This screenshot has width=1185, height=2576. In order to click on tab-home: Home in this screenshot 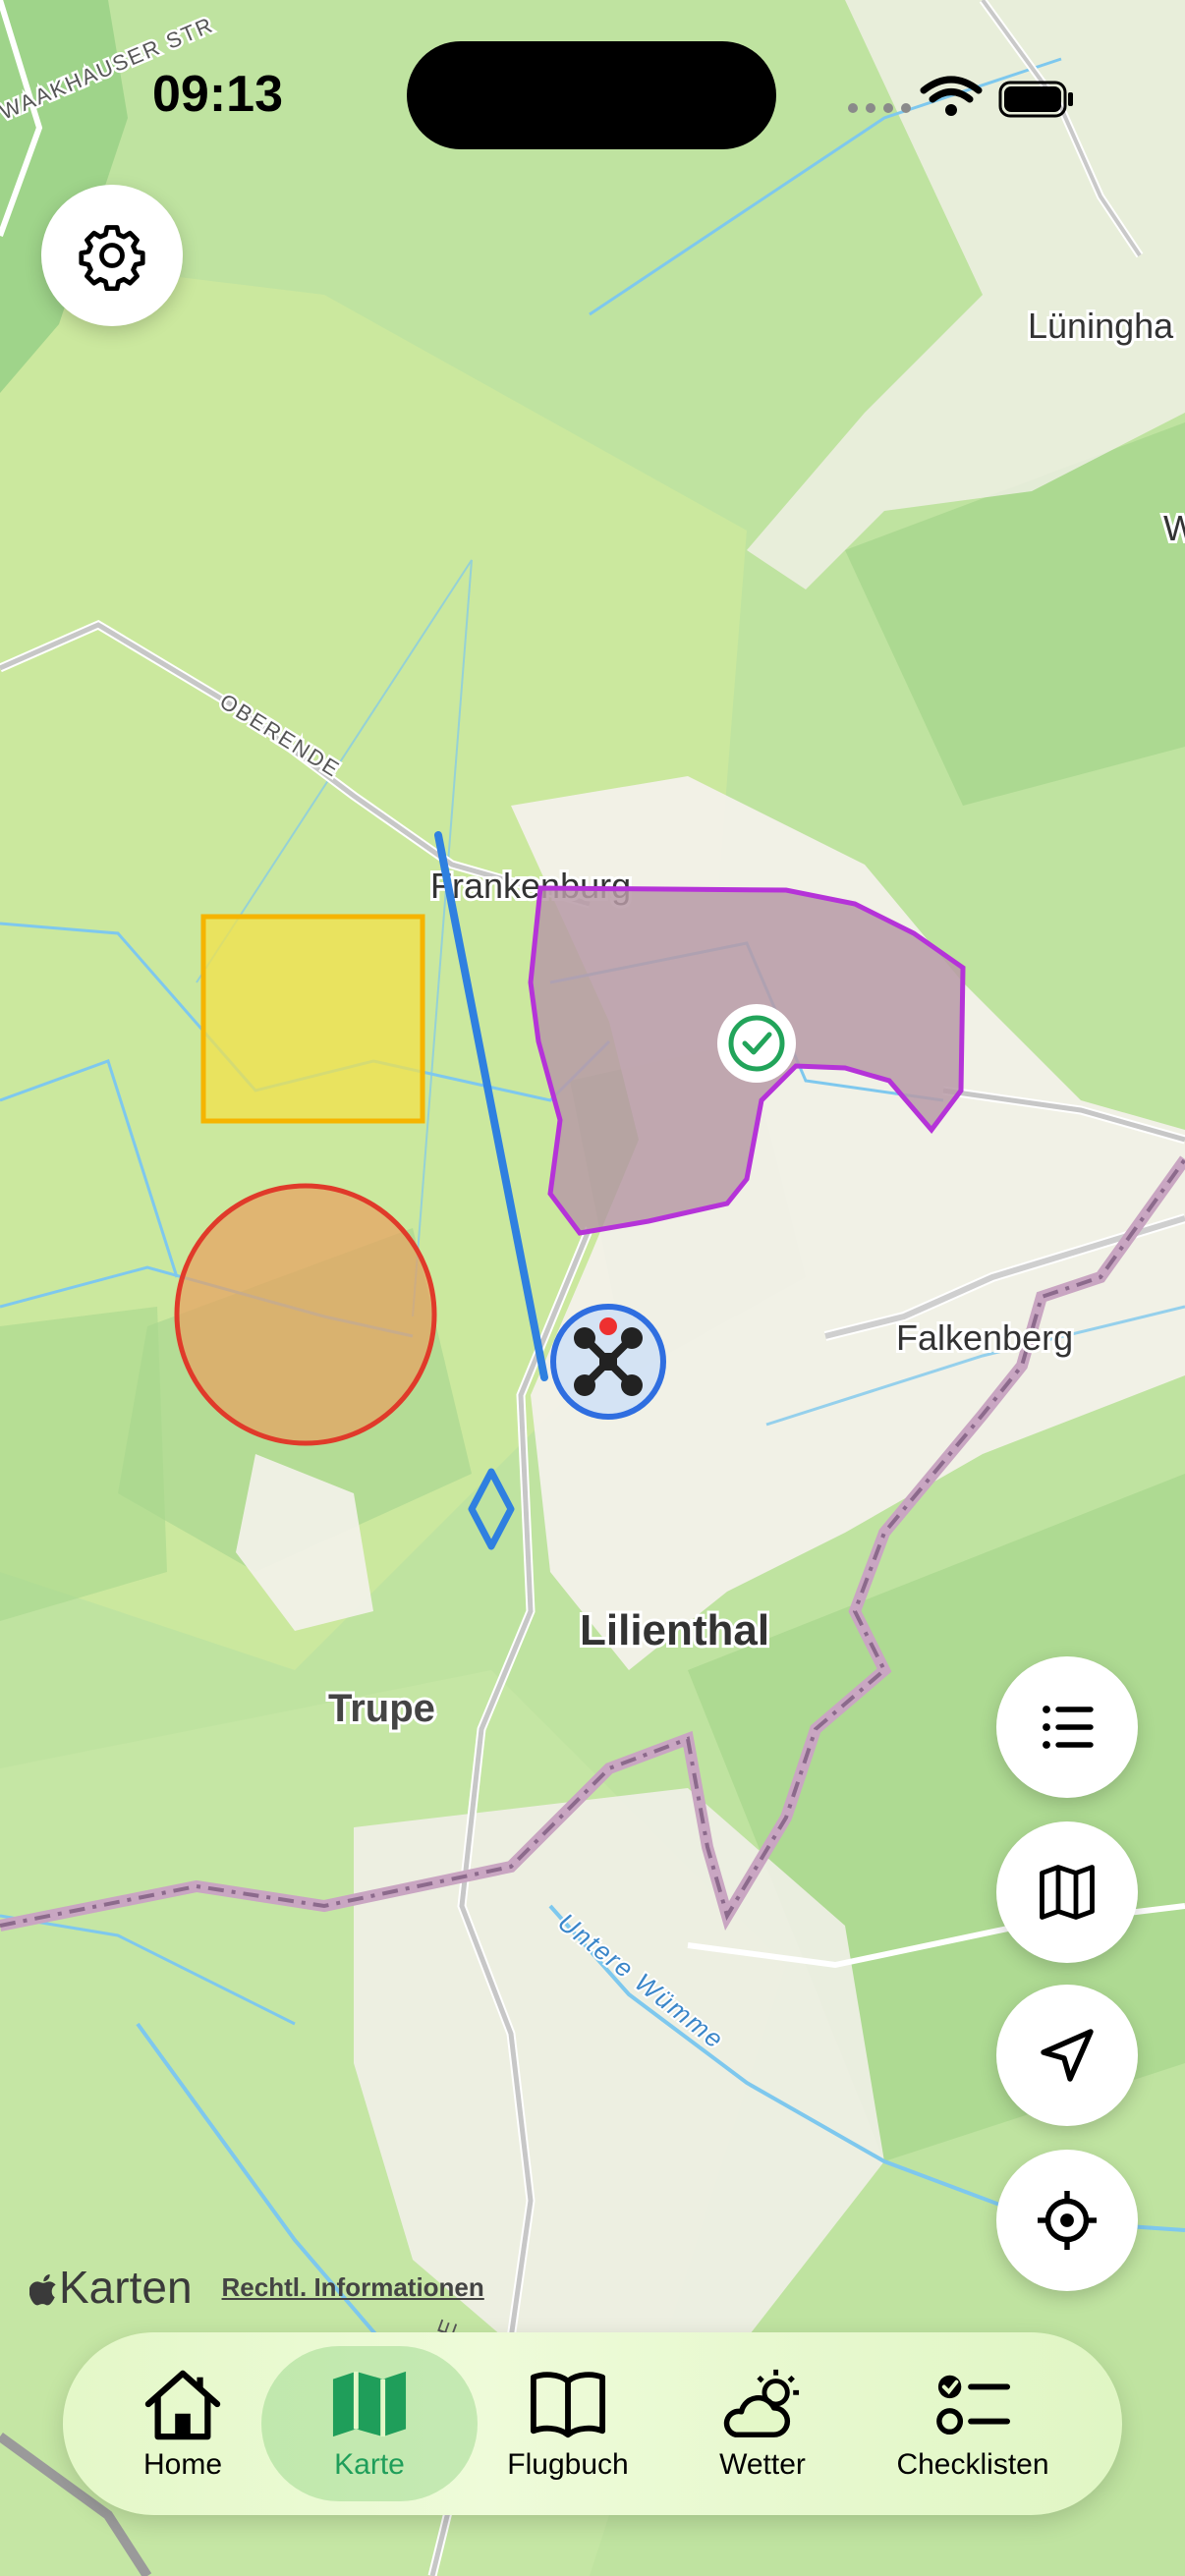, I will do `click(183, 2423)`.